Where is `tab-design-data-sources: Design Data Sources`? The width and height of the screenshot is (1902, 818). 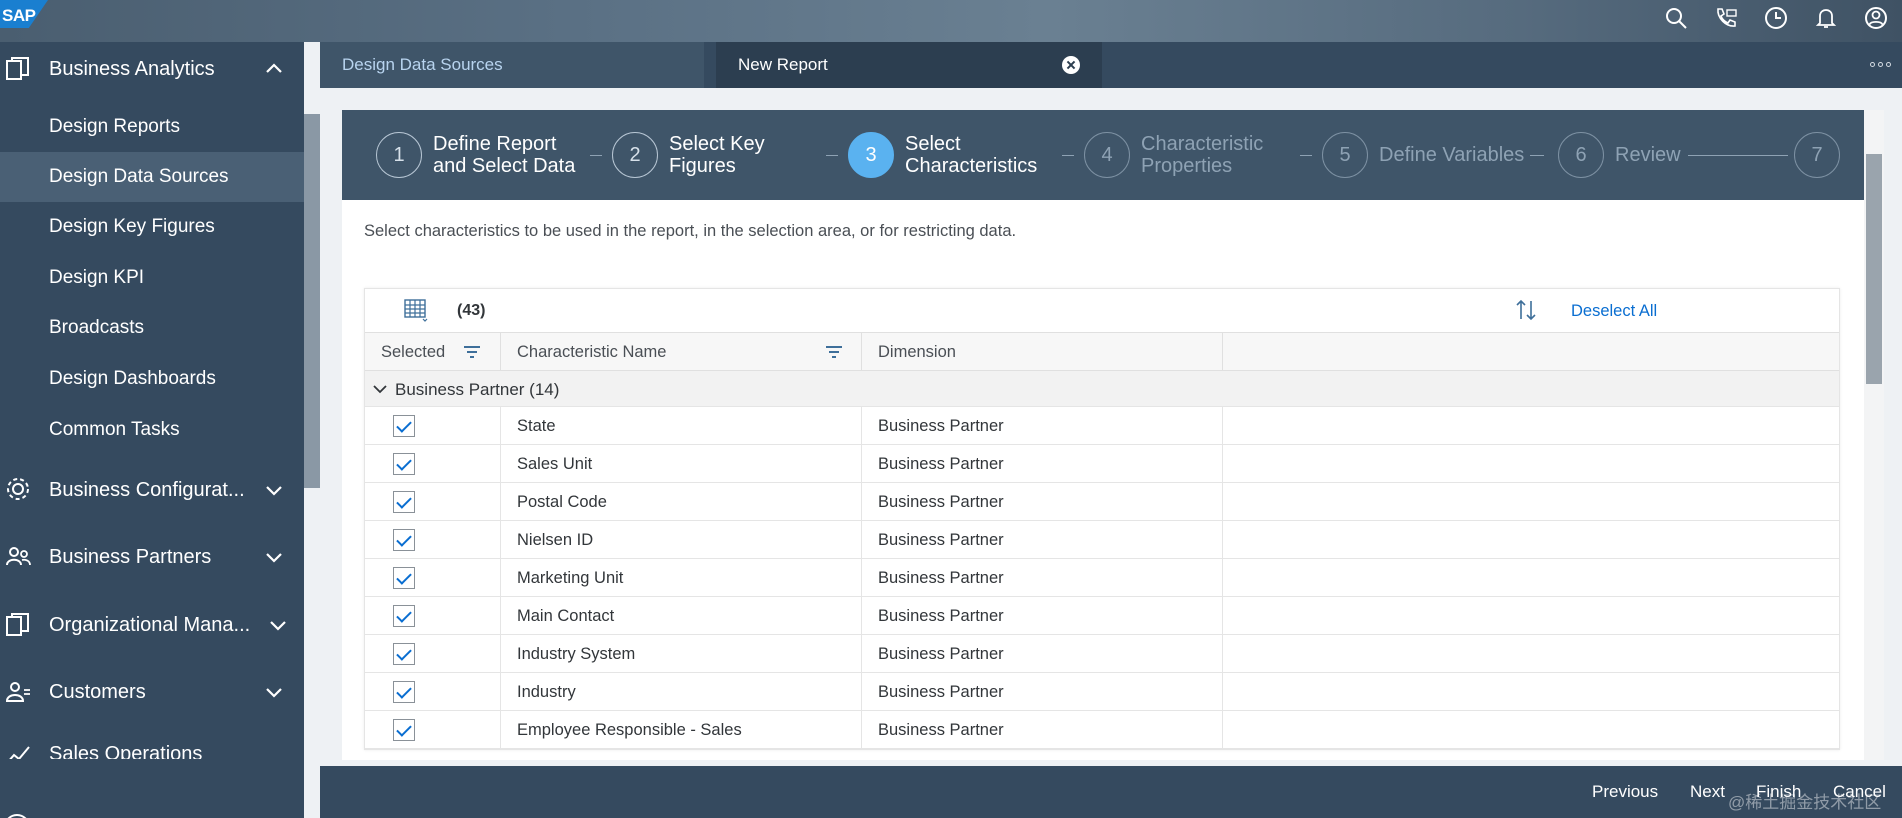
tab-design-data-sources: Design Data Sources is located at coordinates (512, 65).